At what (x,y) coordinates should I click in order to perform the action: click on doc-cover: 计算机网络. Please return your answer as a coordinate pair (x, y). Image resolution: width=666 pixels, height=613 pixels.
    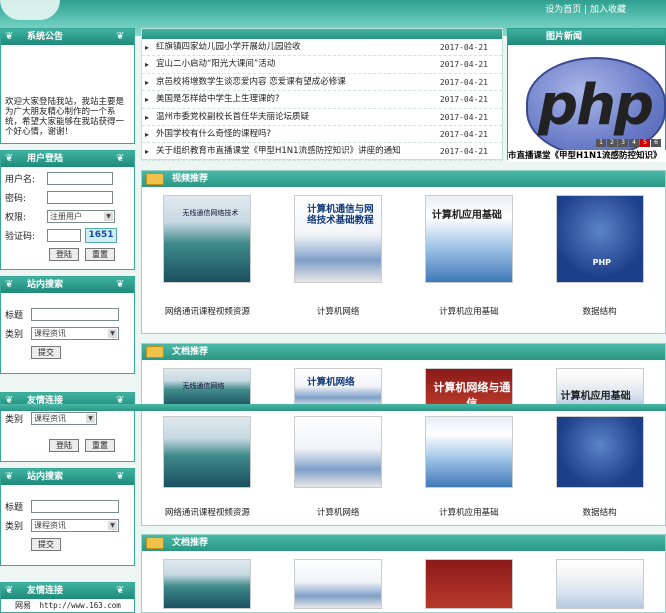
    Looking at the image, I should click on (338, 388).